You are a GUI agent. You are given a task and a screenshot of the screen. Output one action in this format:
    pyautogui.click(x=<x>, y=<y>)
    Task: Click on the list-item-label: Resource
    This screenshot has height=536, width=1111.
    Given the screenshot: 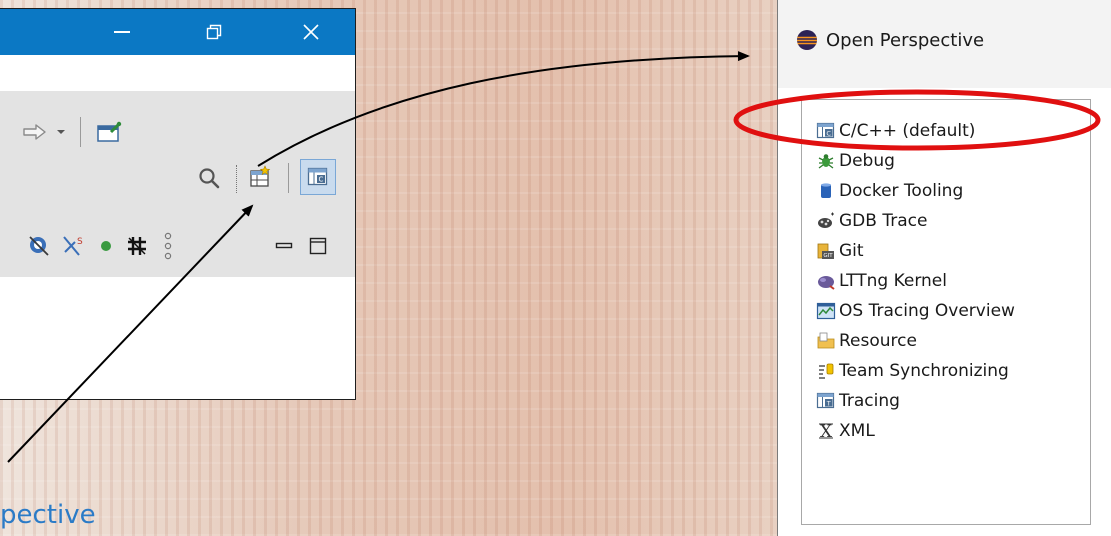 What is the action you would take?
    pyautogui.click(x=878, y=341)
    